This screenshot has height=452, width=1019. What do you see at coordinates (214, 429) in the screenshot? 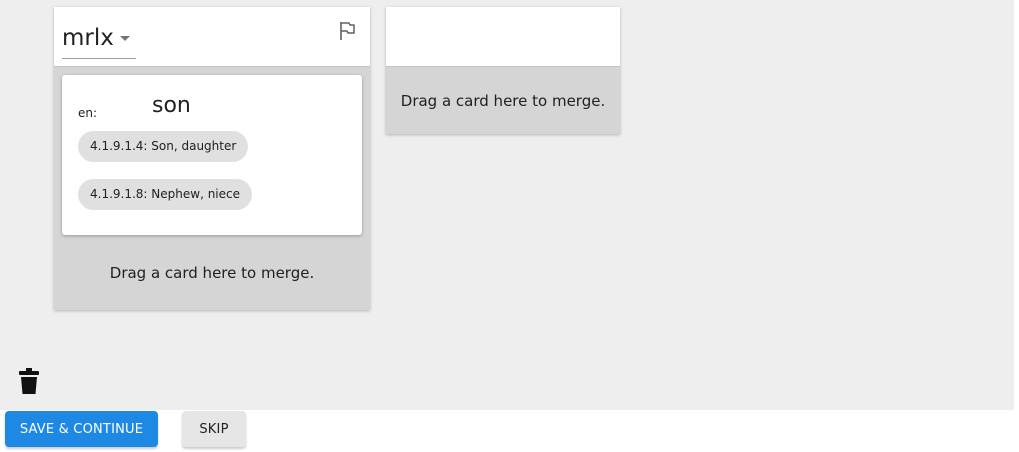
I see `skip-button: SKIP` at bounding box center [214, 429].